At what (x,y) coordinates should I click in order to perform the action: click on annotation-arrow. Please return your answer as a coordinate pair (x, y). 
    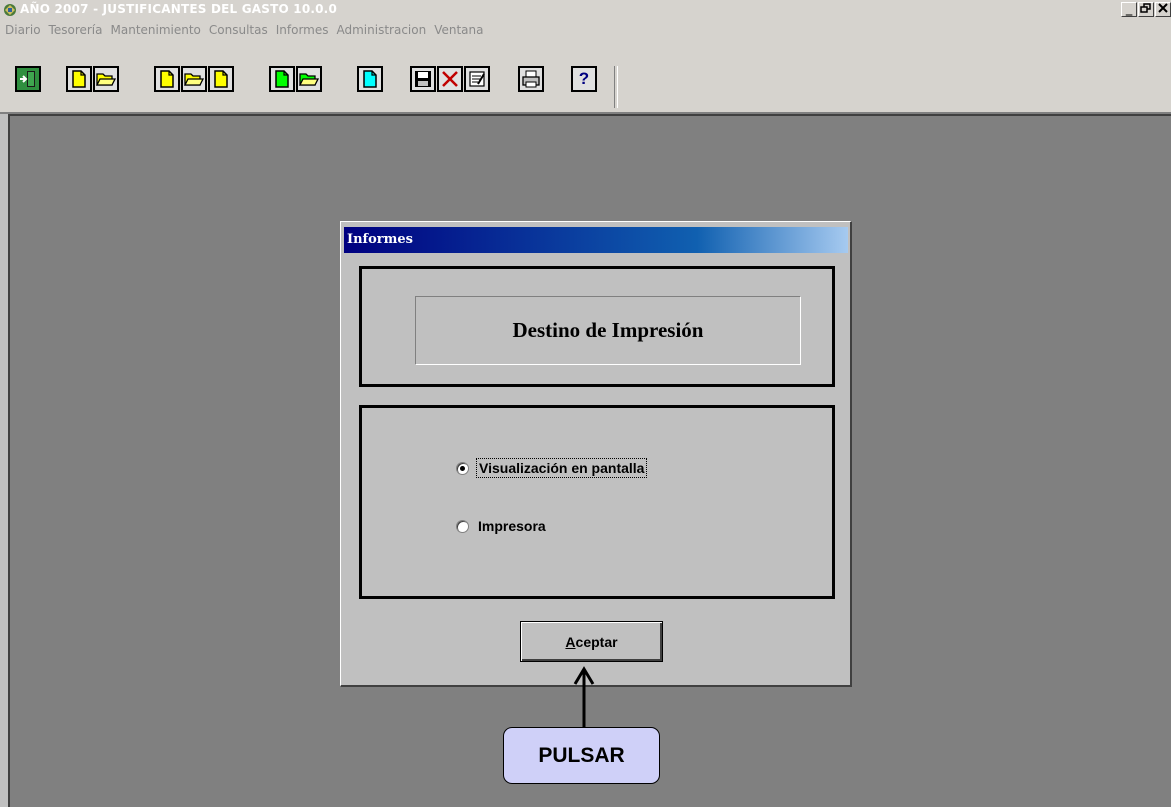
    Looking at the image, I should click on (584, 697).